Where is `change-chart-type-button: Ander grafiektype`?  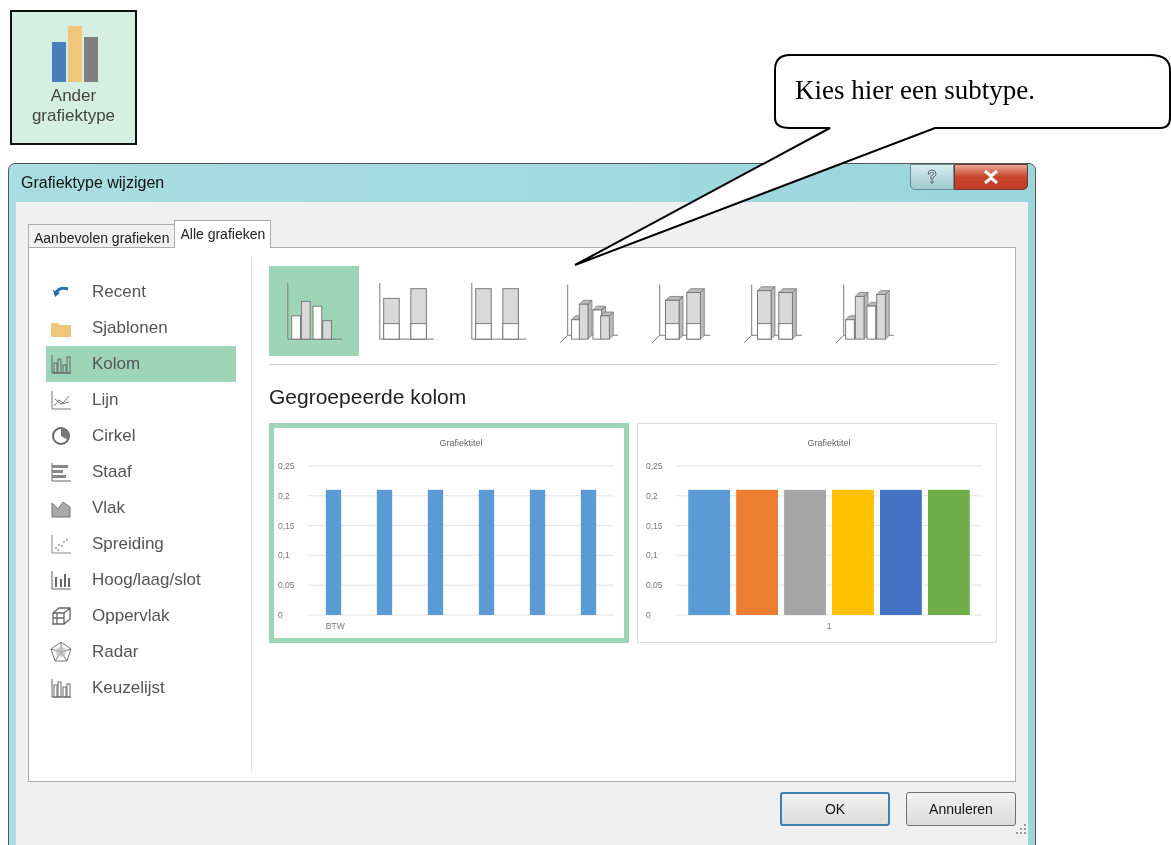 change-chart-type-button: Ander grafiektype is located at coordinates (73, 77).